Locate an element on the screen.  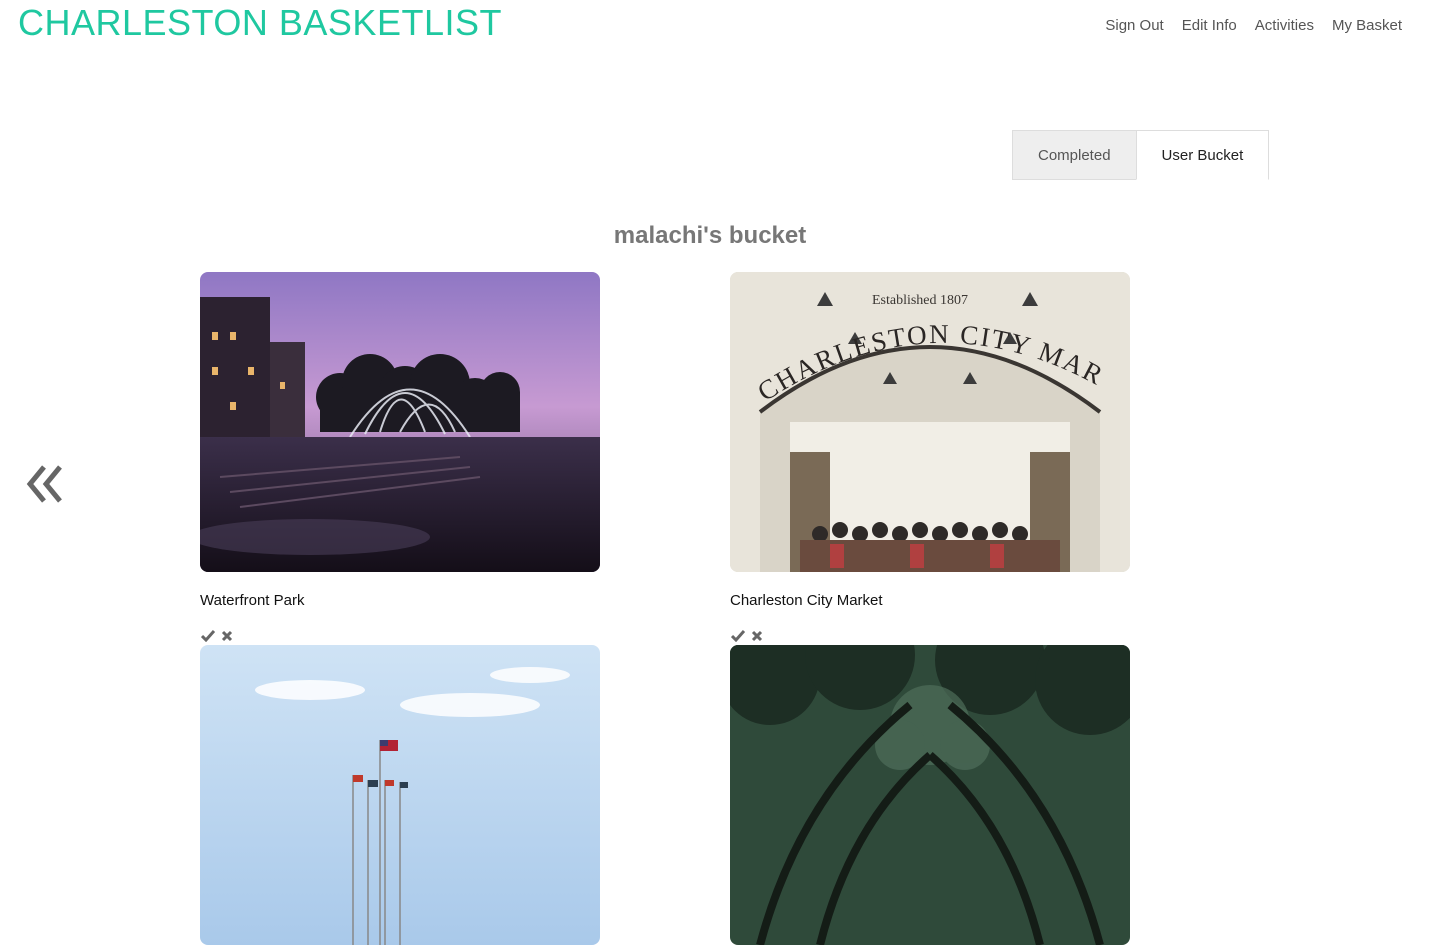
my-basket-link: My Basket is located at coordinates (1367, 25).